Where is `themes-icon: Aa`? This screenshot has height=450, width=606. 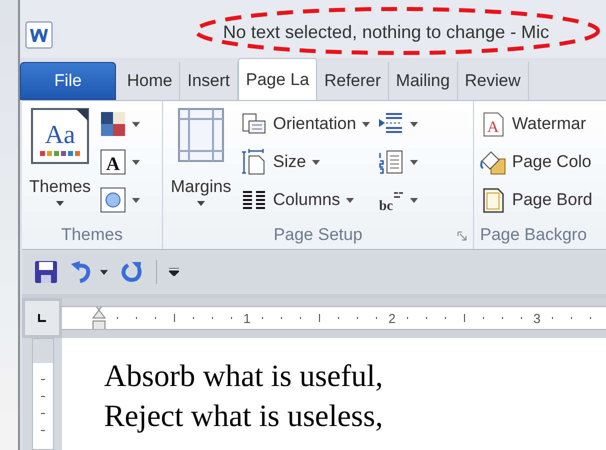
themes-icon: Aa is located at coordinates (60, 136).